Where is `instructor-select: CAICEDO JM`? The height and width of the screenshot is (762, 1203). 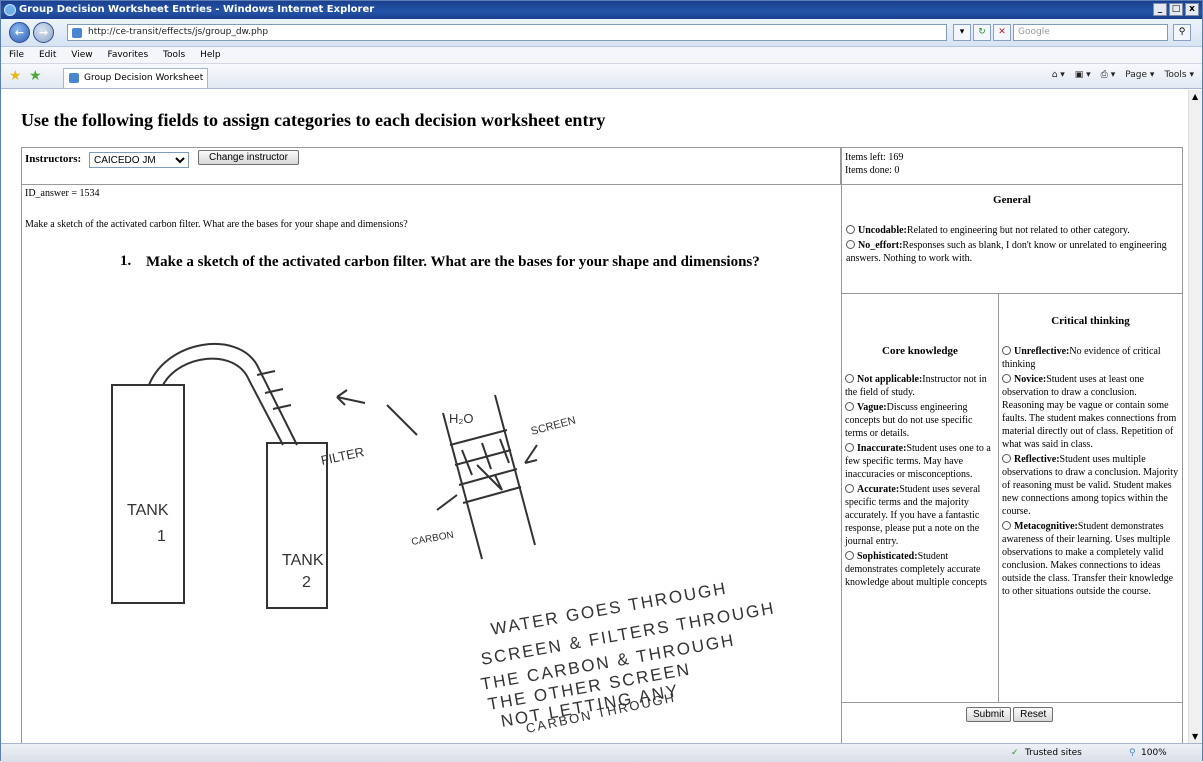 instructor-select: CAICEDO JM is located at coordinates (139, 160).